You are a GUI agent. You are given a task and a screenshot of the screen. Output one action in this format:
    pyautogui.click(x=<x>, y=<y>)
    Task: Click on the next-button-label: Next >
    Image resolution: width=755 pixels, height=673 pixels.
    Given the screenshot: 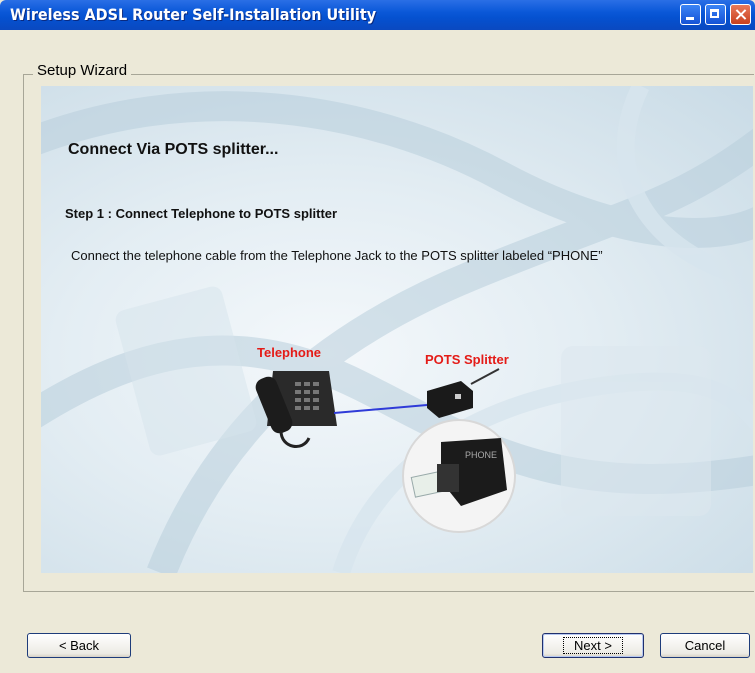 What is the action you would take?
    pyautogui.click(x=593, y=645)
    